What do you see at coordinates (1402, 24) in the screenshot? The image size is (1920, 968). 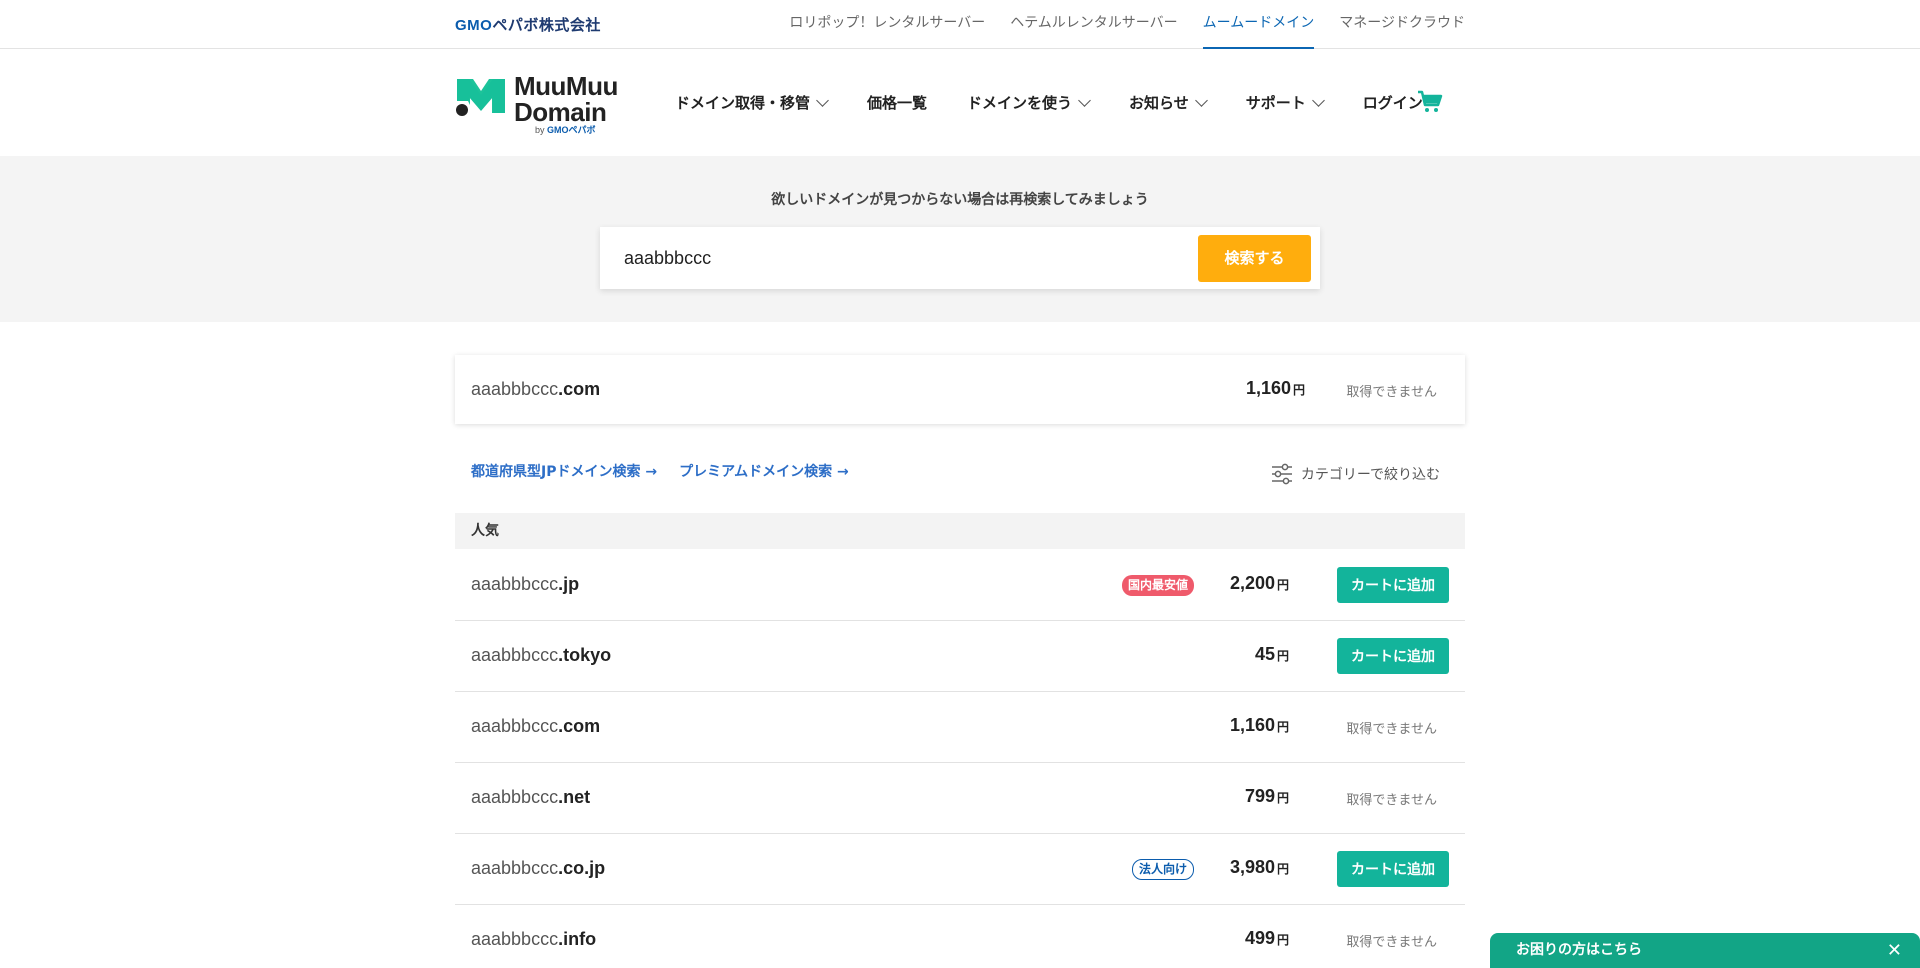 I see `link-managed-cloud: マネージドクラウド` at bounding box center [1402, 24].